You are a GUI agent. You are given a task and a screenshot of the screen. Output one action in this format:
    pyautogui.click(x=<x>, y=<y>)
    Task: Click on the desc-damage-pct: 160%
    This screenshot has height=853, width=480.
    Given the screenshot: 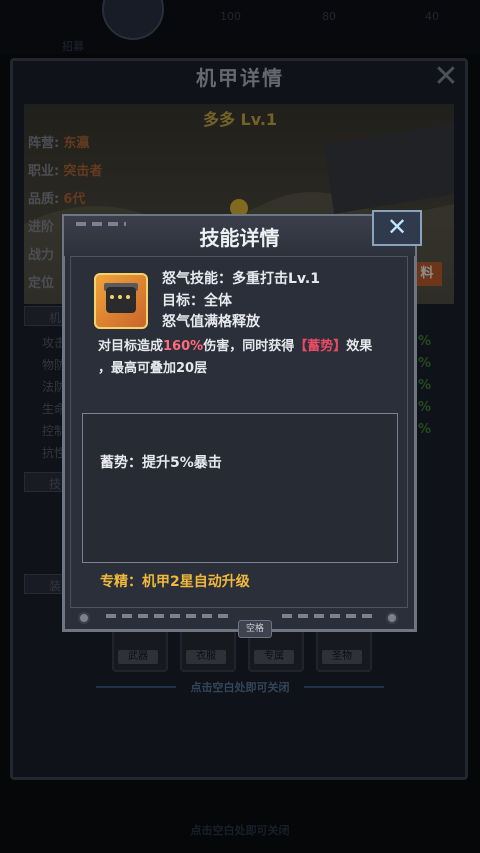 What is the action you would take?
    pyautogui.click(x=183, y=346)
    